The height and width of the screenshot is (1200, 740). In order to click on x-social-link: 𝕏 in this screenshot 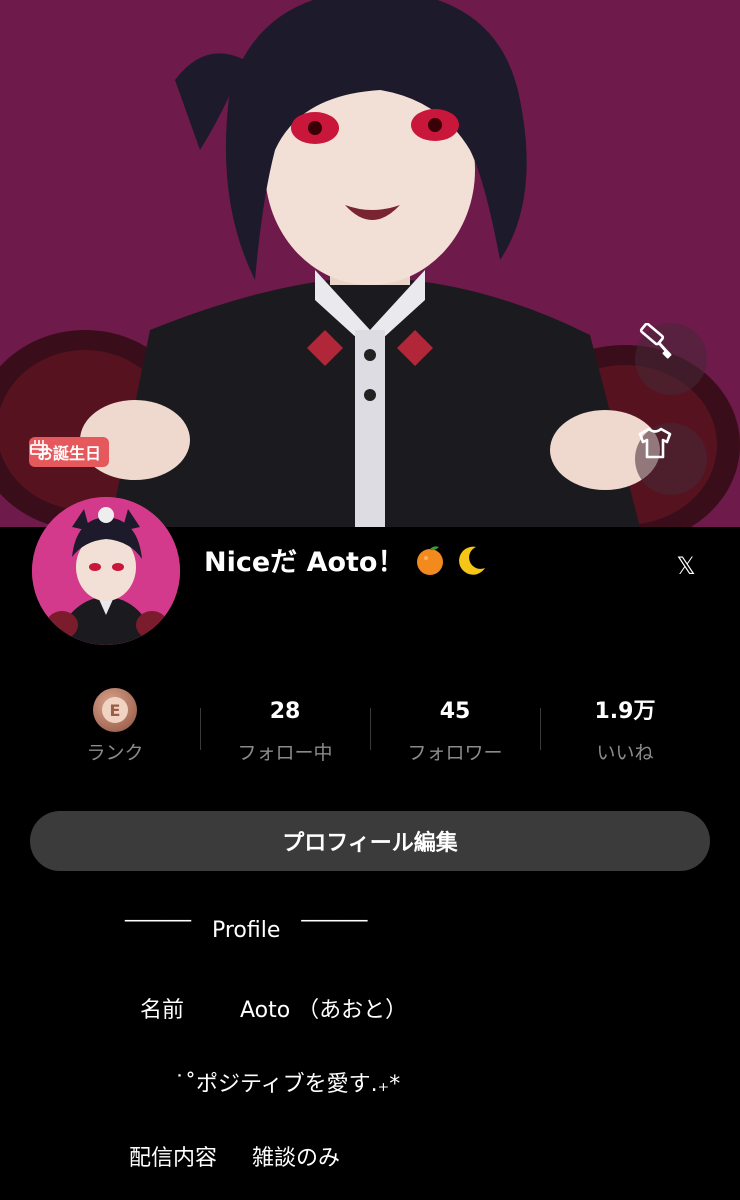, I will do `click(686, 566)`.